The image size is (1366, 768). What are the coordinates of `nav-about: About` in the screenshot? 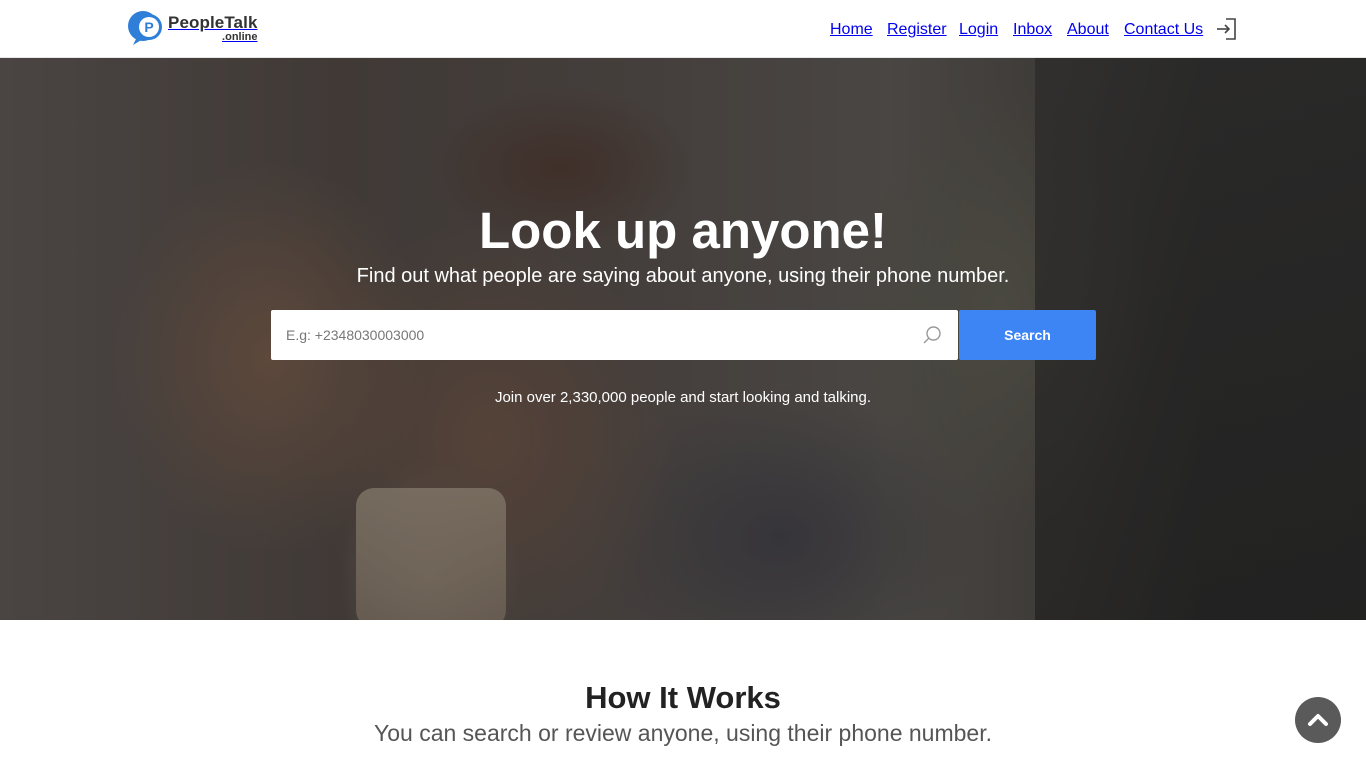 It's located at (1088, 30).